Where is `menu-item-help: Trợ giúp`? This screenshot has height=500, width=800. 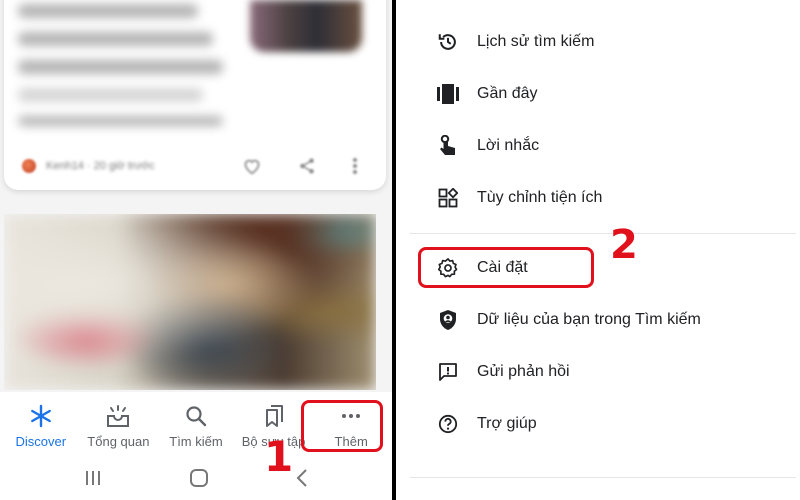 menu-item-help: Trợ giúp is located at coordinates (596, 424).